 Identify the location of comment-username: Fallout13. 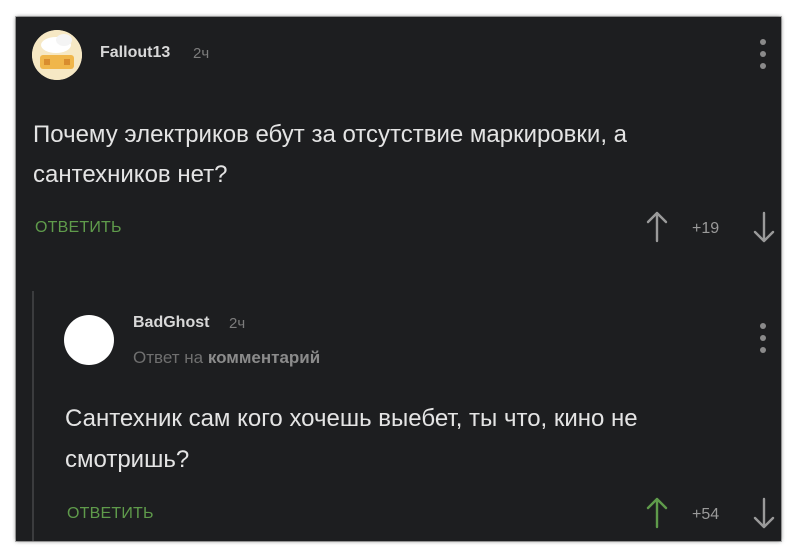
(135, 53).